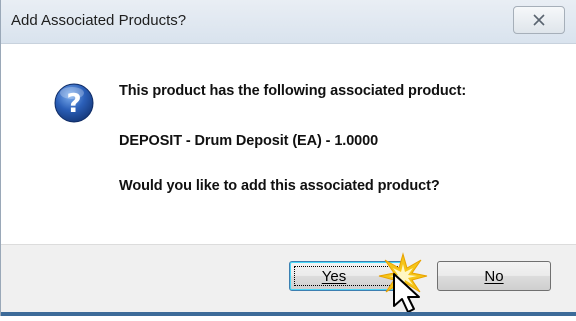  Describe the element at coordinates (408, 294) in the screenshot. I see `mouse-pointer-icon` at that location.